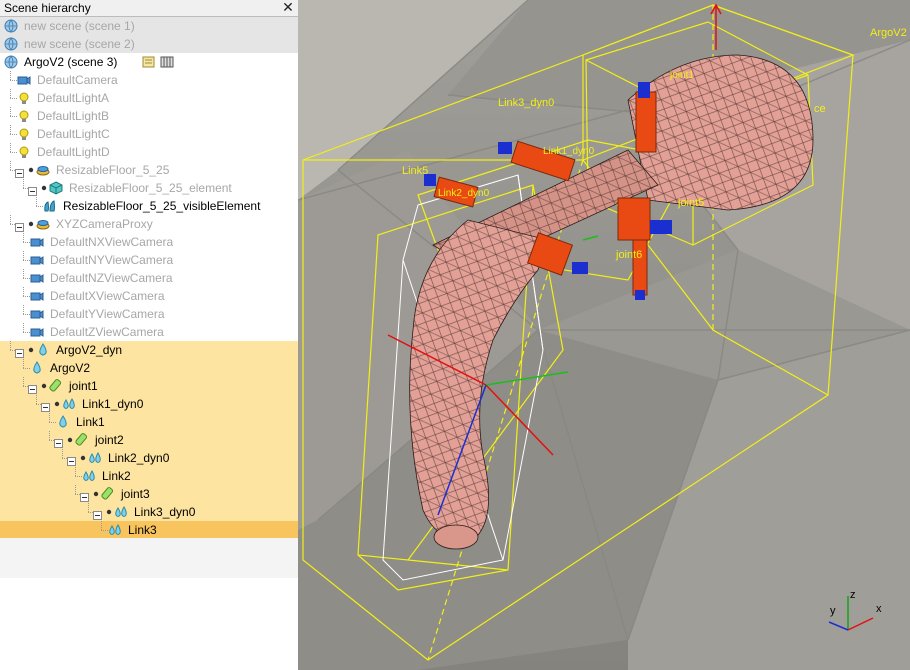 This screenshot has width=910, height=670. I want to click on tree-item-label: DefaultLightA, so click(73, 98).